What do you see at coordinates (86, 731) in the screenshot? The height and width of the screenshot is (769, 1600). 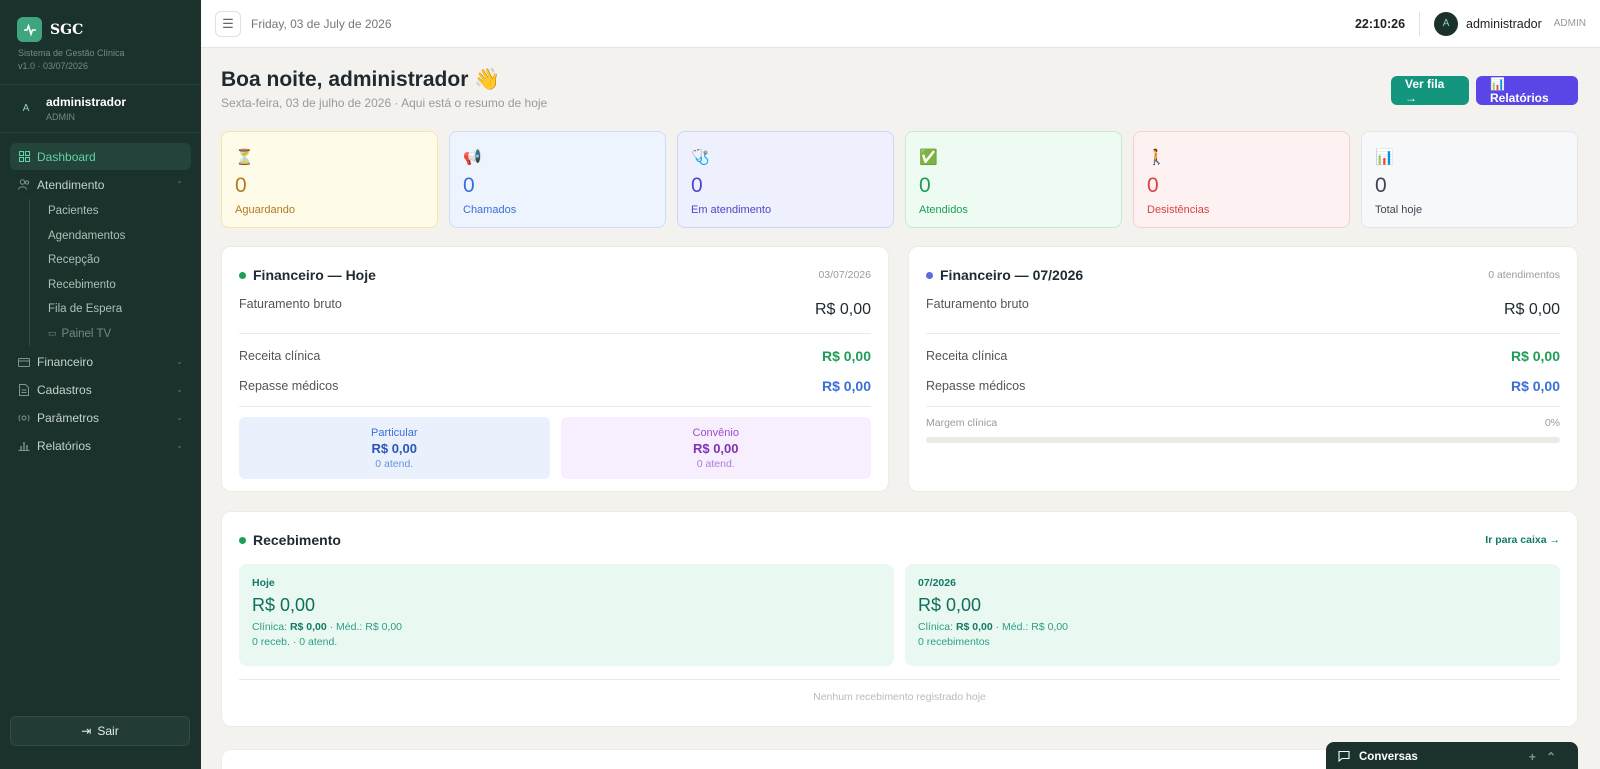 I see `logout-icon: ⇥` at bounding box center [86, 731].